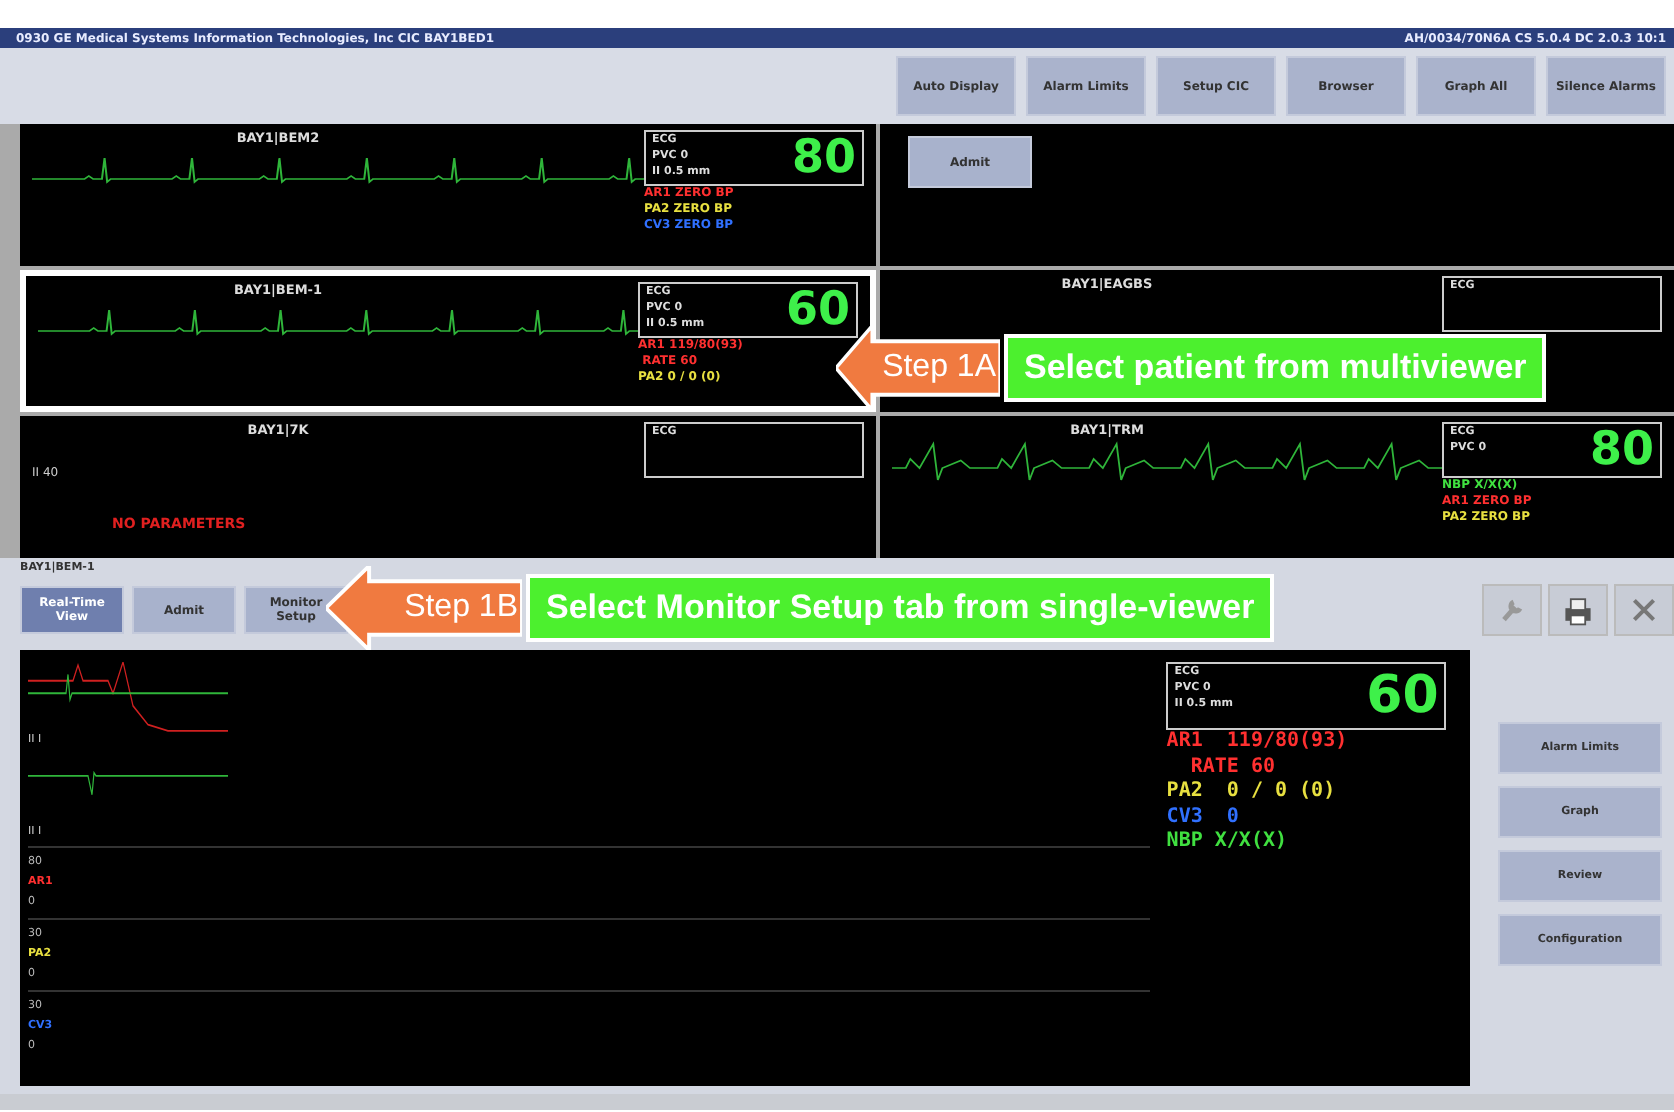 The width and height of the screenshot is (1674, 1112). Describe the element at coordinates (918, 368) in the screenshot. I see `step-tooltip: Step 1A` at that location.